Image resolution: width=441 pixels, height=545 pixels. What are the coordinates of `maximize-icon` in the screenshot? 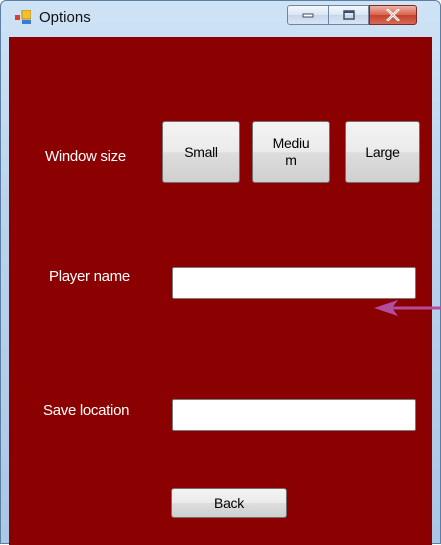 It's located at (348, 15).